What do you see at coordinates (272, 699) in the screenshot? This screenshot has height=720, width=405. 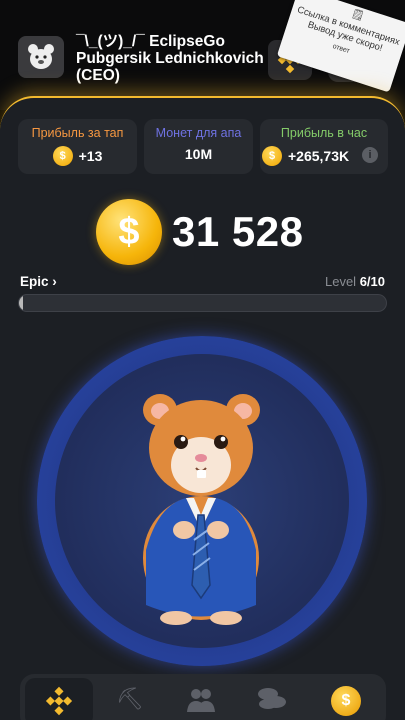 I see `nav-coins-icon` at bounding box center [272, 699].